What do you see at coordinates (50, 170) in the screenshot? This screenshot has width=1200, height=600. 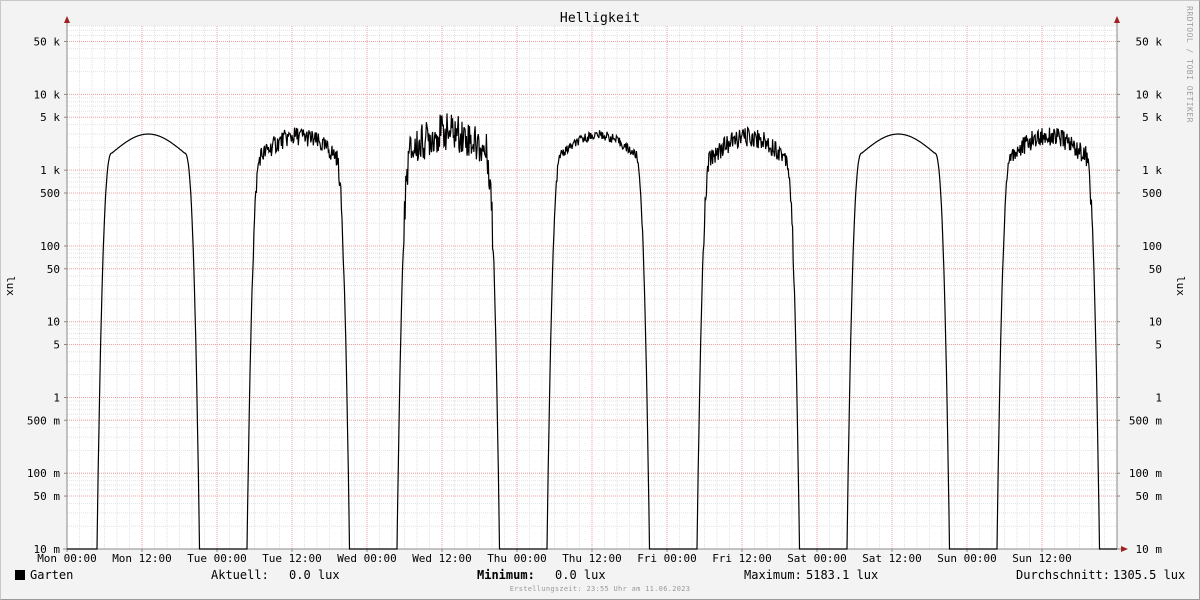 I see `y-tick-label-left: 1 k` at bounding box center [50, 170].